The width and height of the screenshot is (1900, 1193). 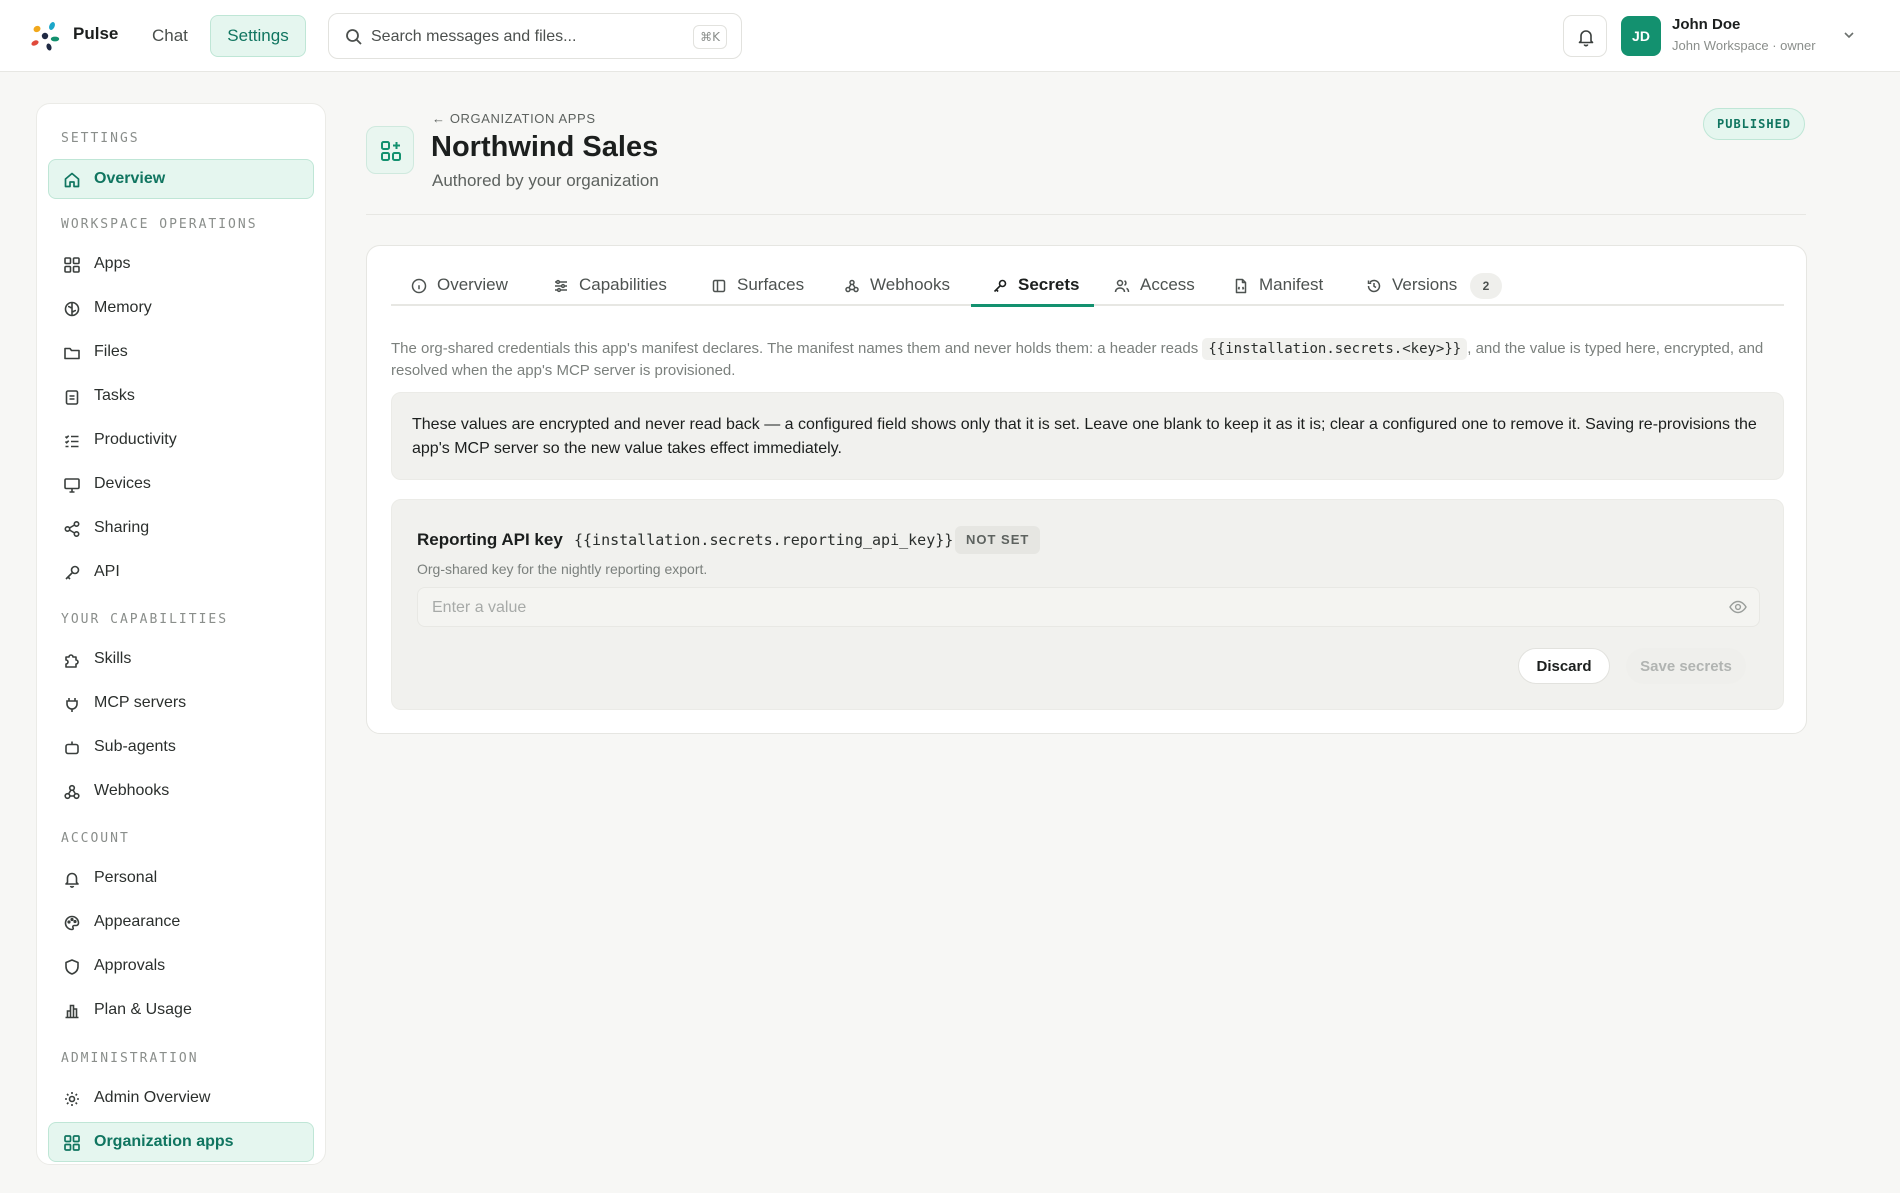 I want to click on avatar: JD, so click(x=1641, y=36).